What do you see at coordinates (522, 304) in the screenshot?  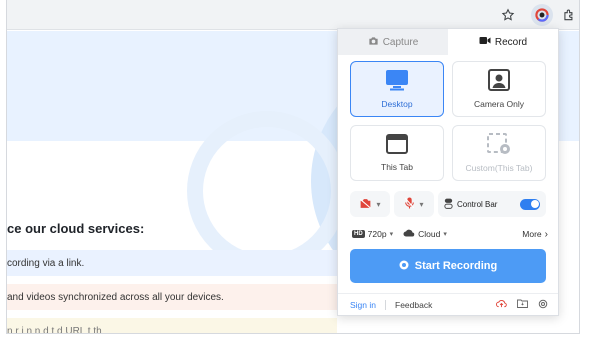 I see `folder-icon` at bounding box center [522, 304].